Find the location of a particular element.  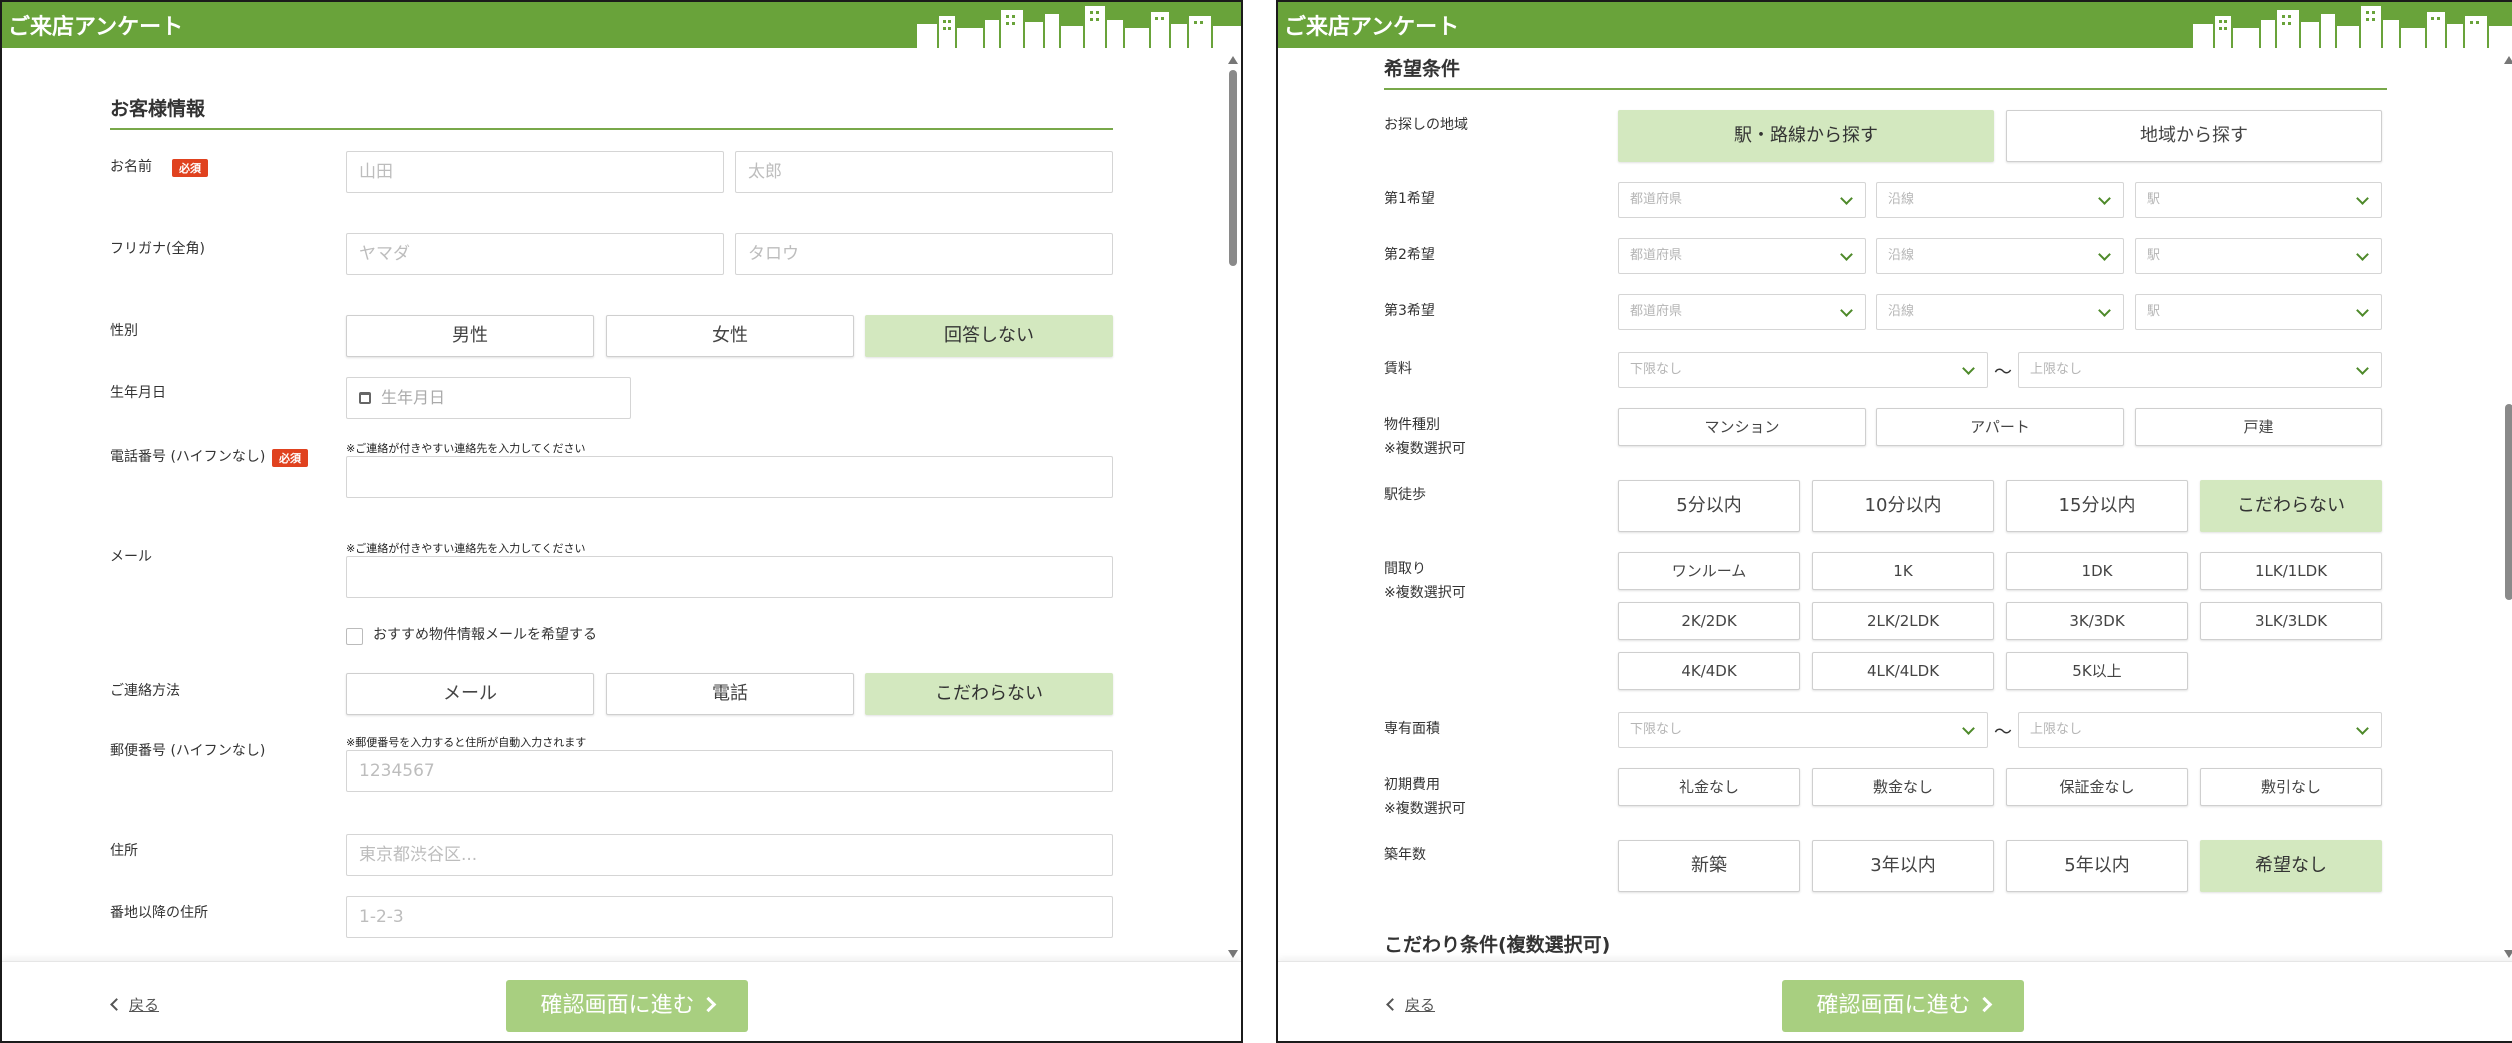

floor-area-min-select: 下限なし is located at coordinates (1803, 730).